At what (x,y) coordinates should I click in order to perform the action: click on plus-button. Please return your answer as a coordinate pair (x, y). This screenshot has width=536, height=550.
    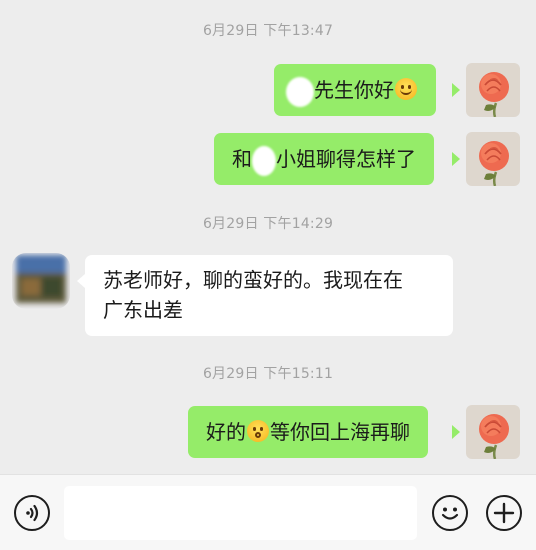
    Looking at the image, I should click on (504, 513).